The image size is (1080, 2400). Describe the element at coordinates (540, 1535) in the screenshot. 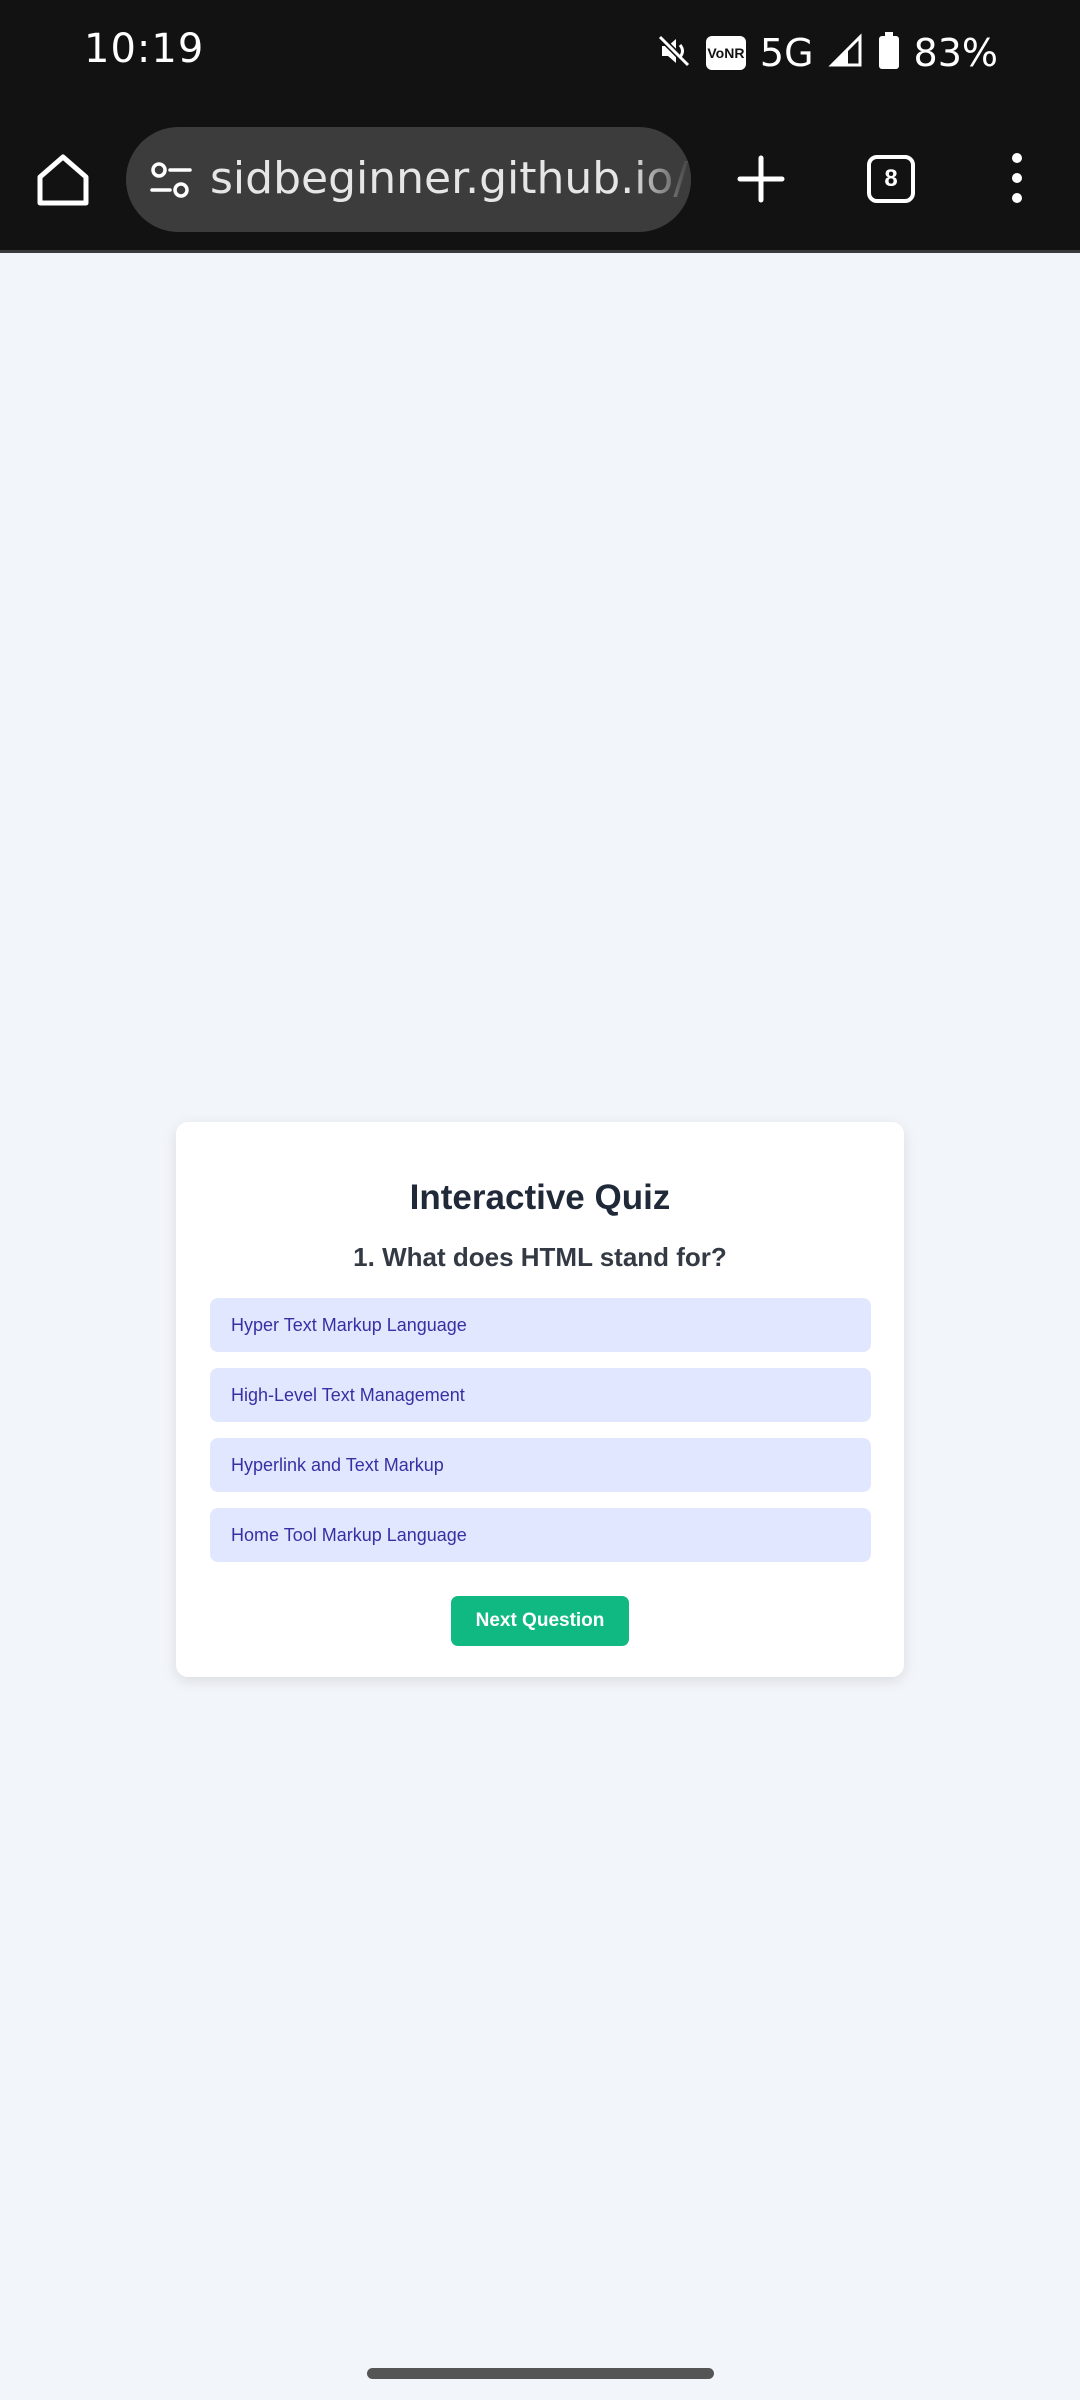

I see `answer-option-4: Home Tool Markup Language` at that location.